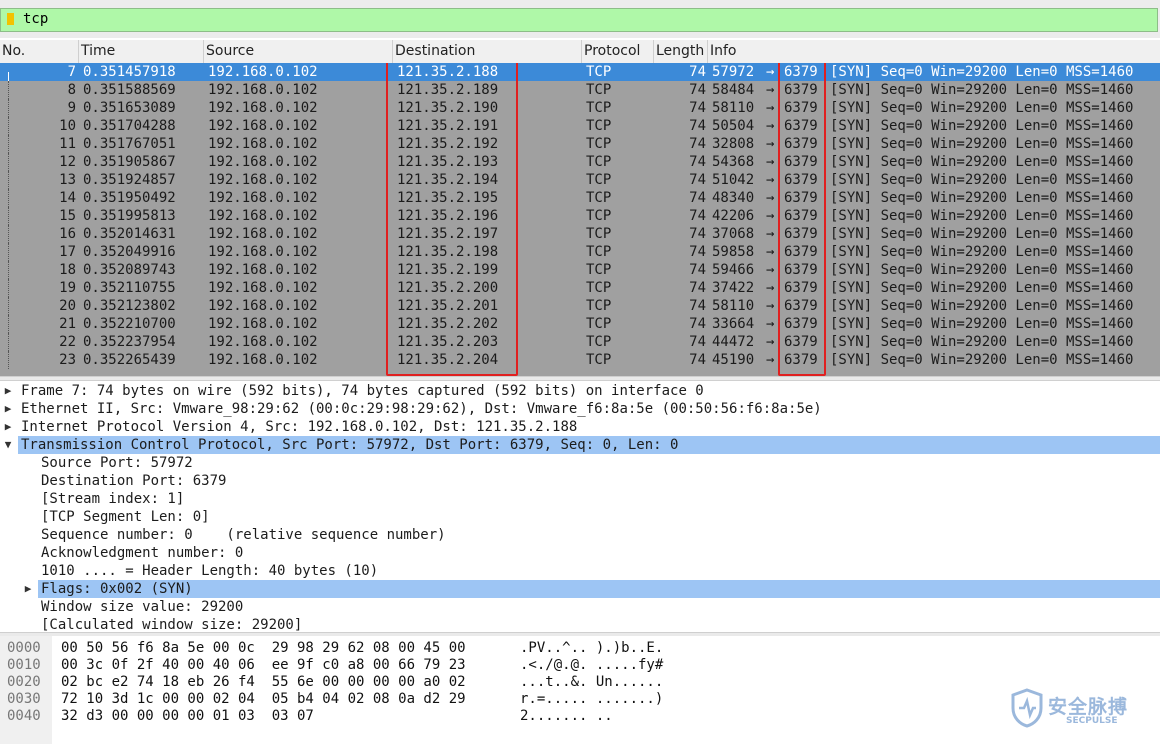  Describe the element at coordinates (802, 219) in the screenshot. I see `highlight-box-dst-port` at that location.